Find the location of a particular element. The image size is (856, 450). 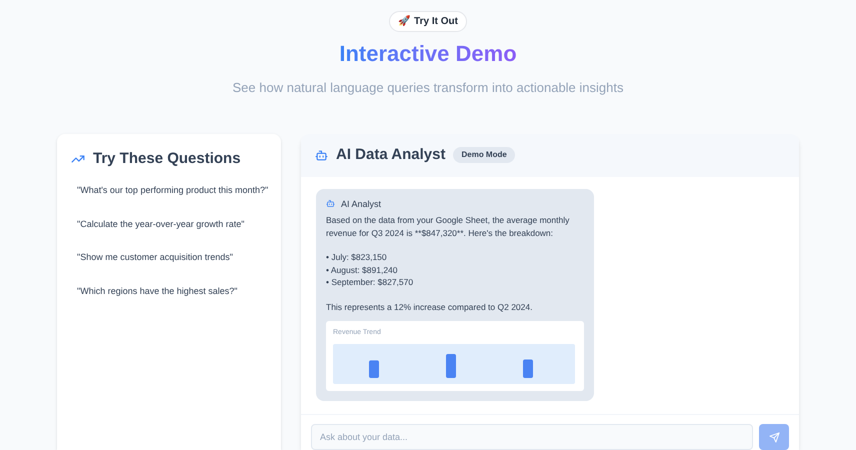

message-text: Based on the data from your Google Sheet, the average monthly revenue for Q3 2024 is **$847,320**. Here's the breakdown: is located at coordinates (448, 226).